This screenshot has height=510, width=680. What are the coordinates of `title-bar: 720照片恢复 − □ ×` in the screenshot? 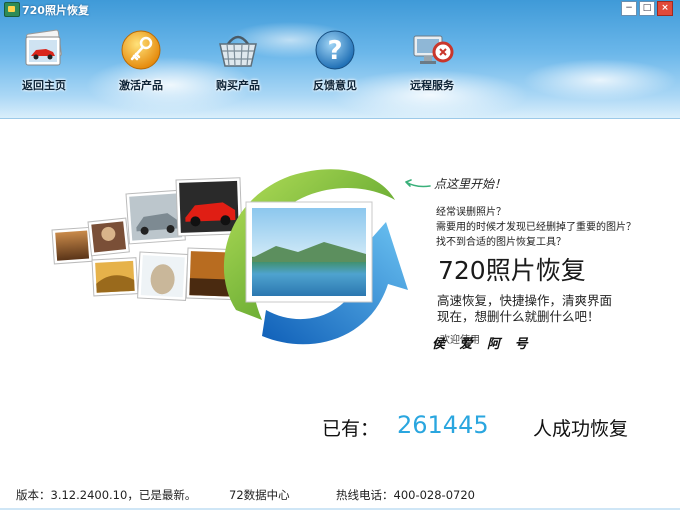 It's located at (340, 9).